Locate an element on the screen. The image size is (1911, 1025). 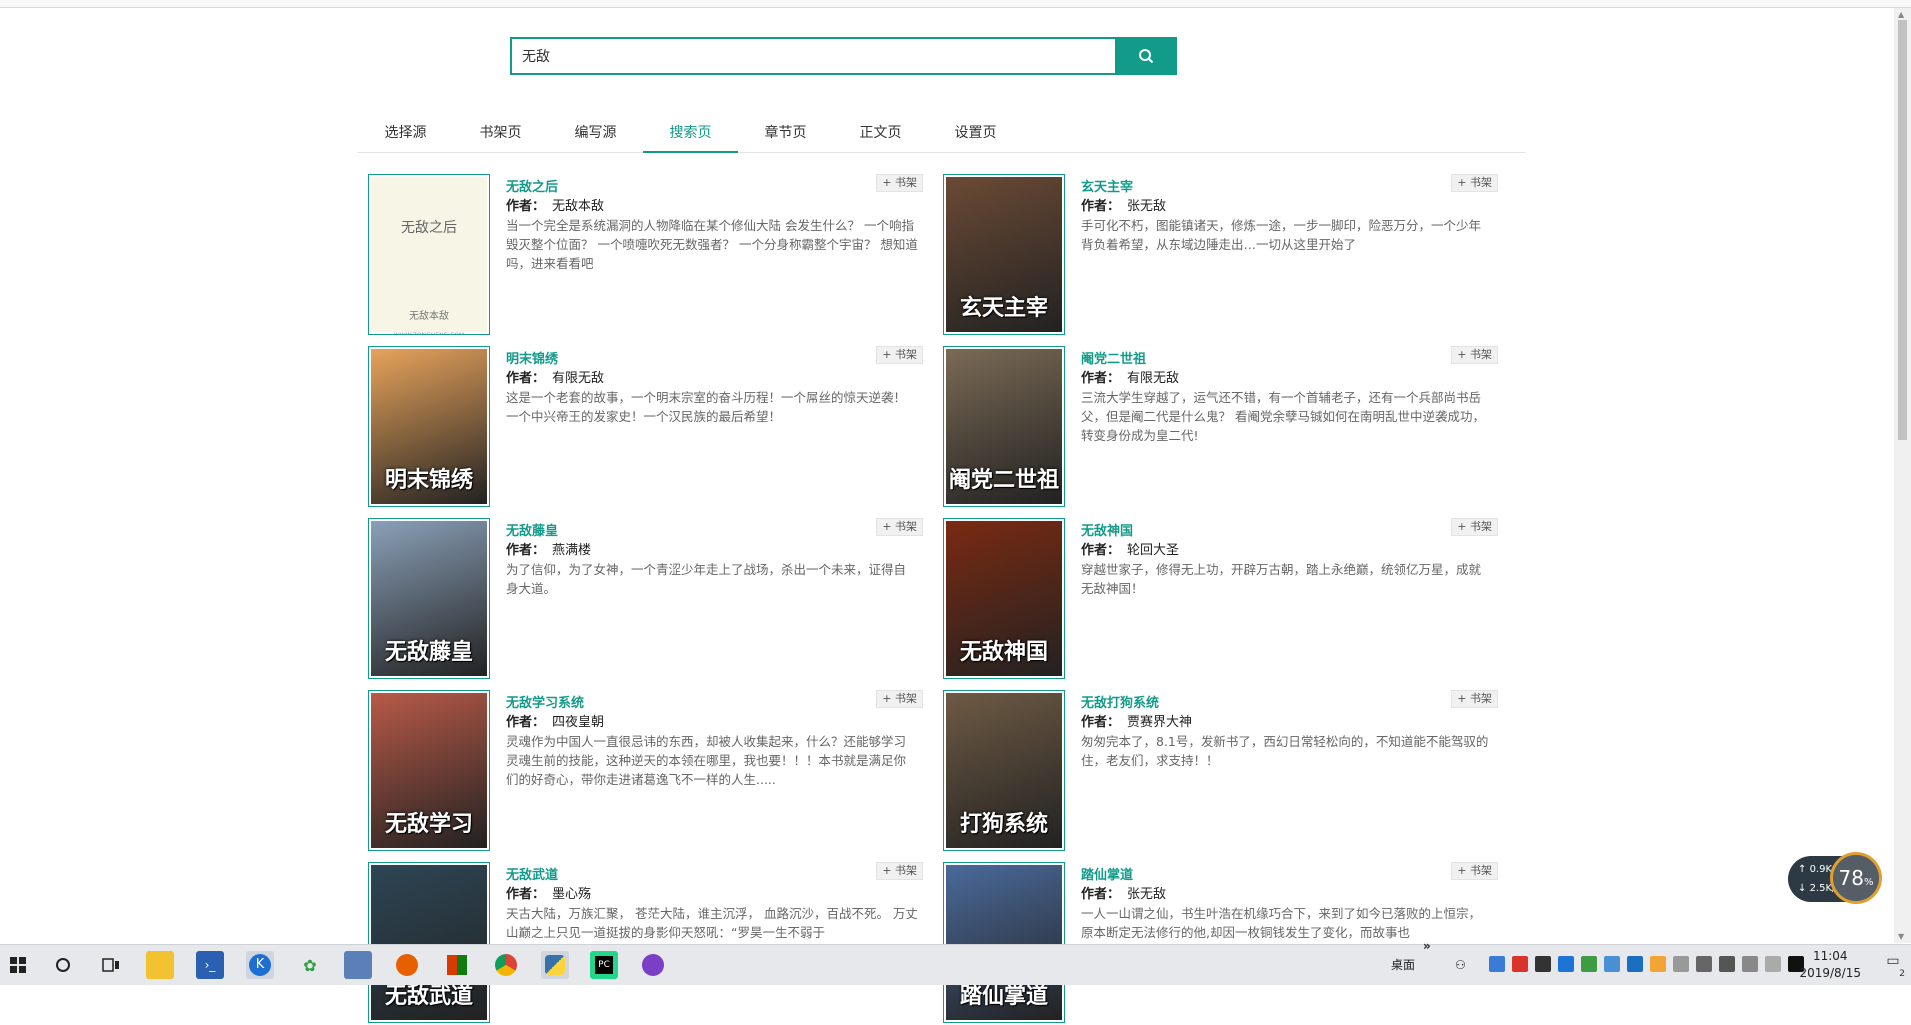
book-cover: 无敌神国 is located at coordinates (1004, 598).